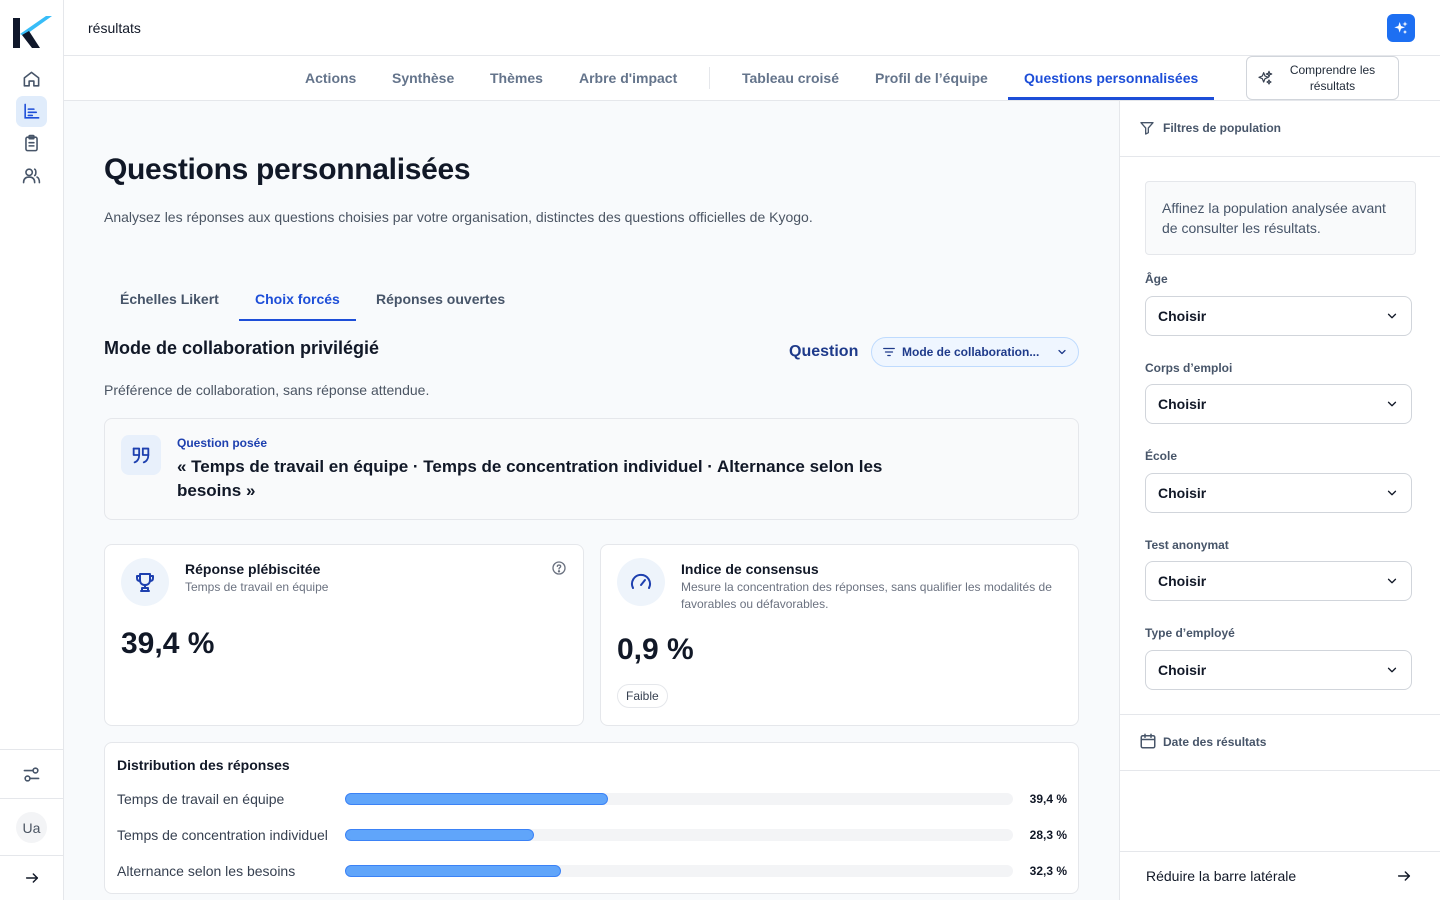  Describe the element at coordinates (440, 299) in the screenshot. I see `subtab-reponses-ouvertes: Réponses ouvertes` at that location.